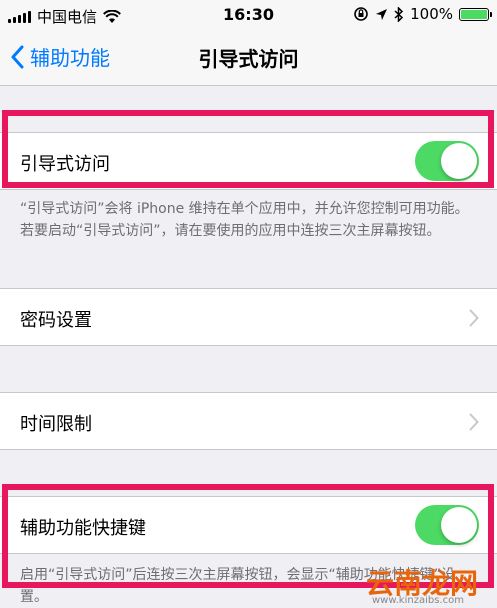 The image size is (497, 608). I want to click on status-bar: 中国电信 16:30 100%, so click(248, 15).